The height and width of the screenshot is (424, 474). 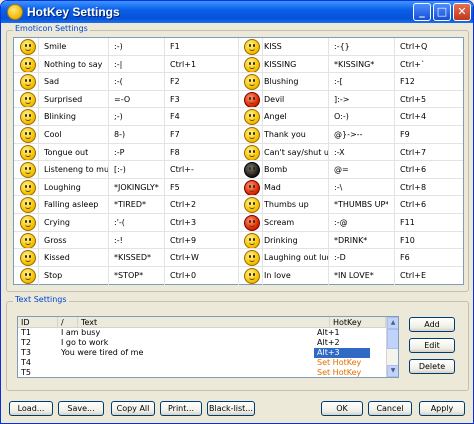 I want to click on bomb-icon, so click(x=252, y=170).